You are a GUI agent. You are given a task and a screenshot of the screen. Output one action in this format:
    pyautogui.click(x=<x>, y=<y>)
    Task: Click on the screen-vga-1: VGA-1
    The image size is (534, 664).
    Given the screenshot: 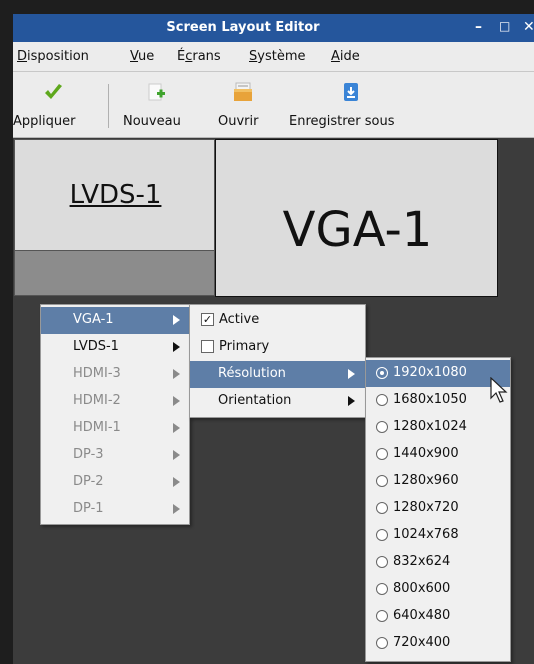 What is the action you would take?
    pyautogui.click(x=356, y=218)
    